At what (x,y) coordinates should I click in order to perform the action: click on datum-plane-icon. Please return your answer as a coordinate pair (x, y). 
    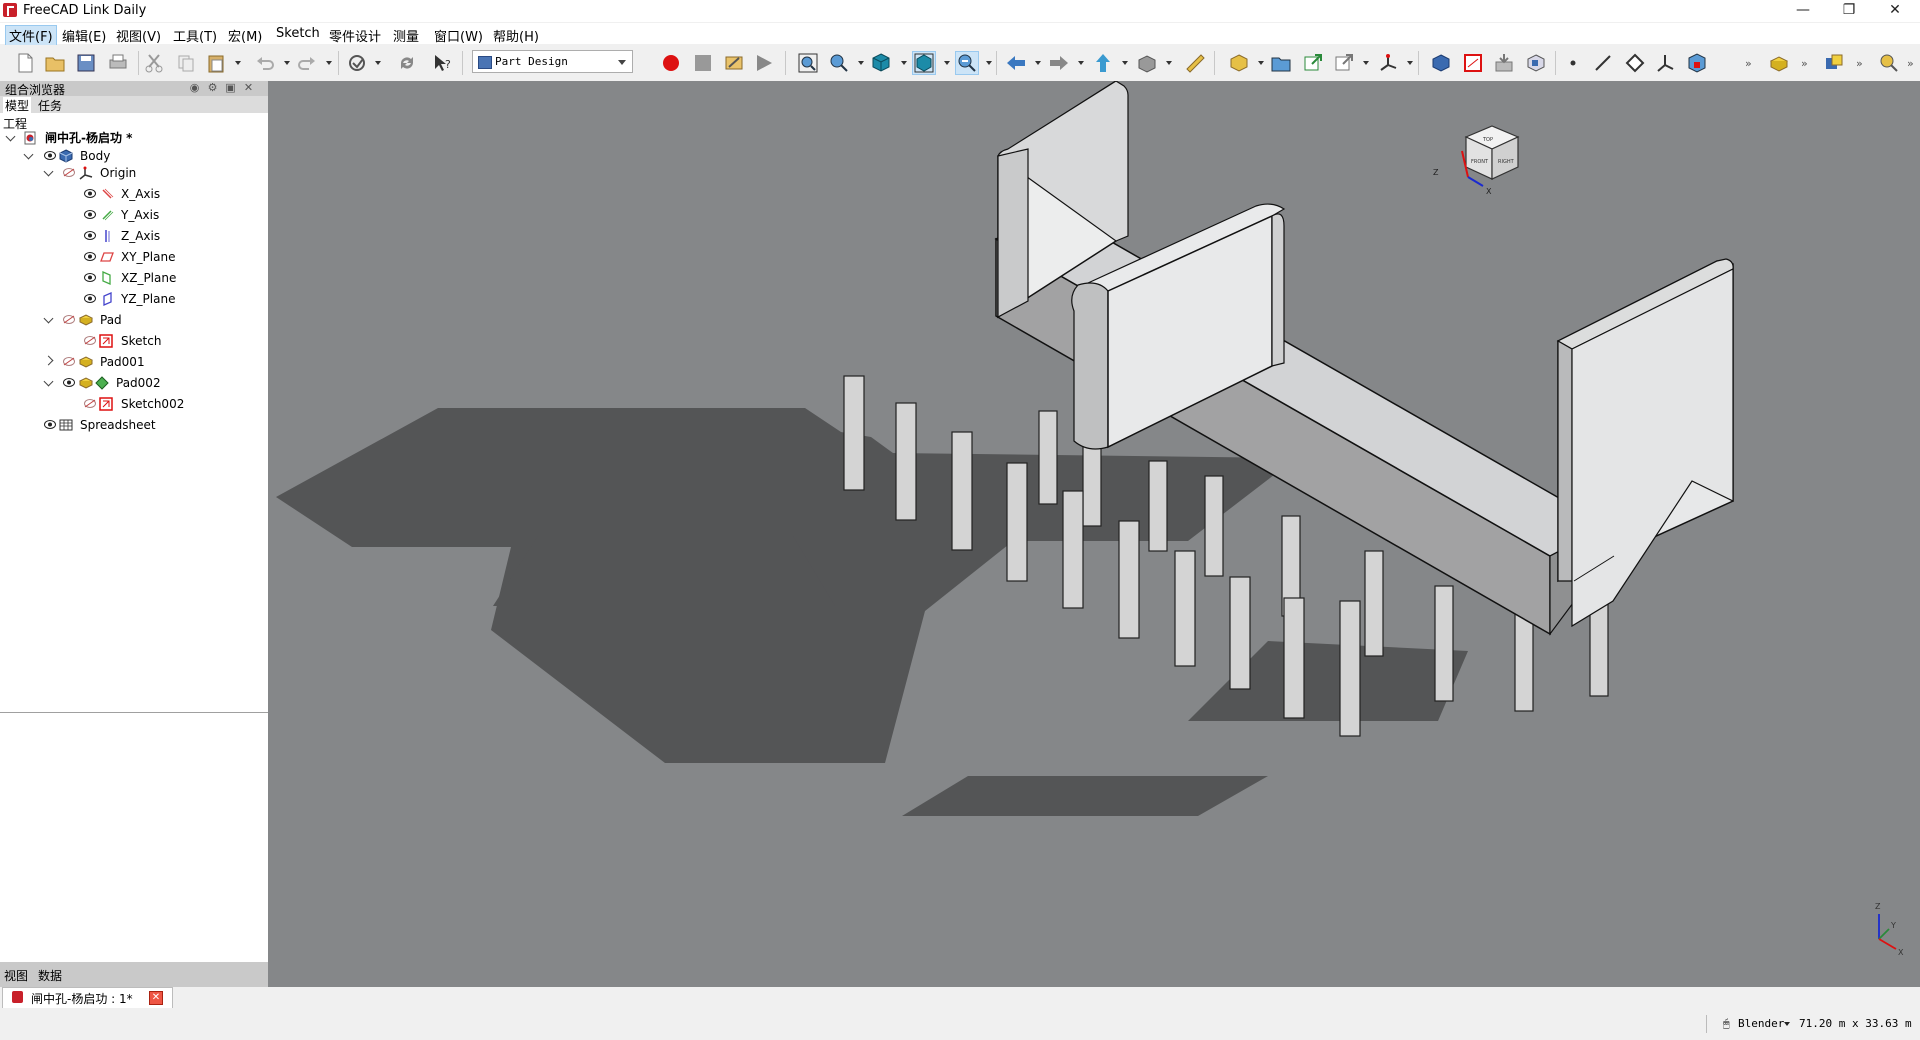
    Looking at the image, I should click on (1635, 63).